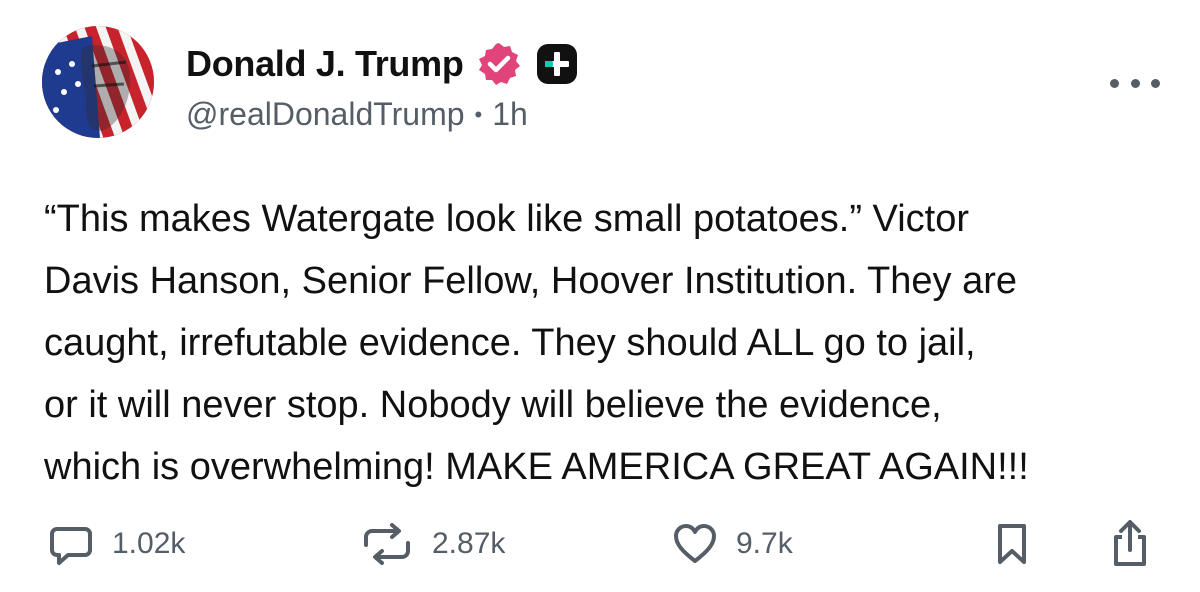 The height and width of the screenshot is (592, 1200). What do you see at coordinates (469, 543) in the screenshot?
I see `repost-count: 2.87k` at bounding box center [469, 543].